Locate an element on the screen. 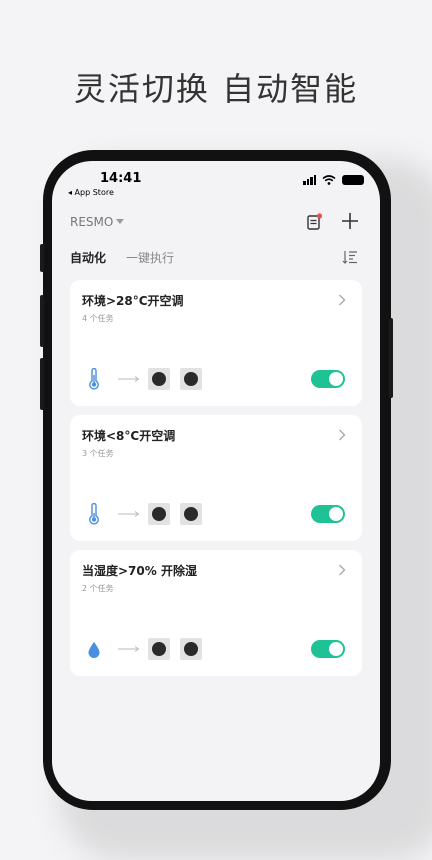 The image size is (432, 860). phone-volume-down is located at coordinates (42, 384).